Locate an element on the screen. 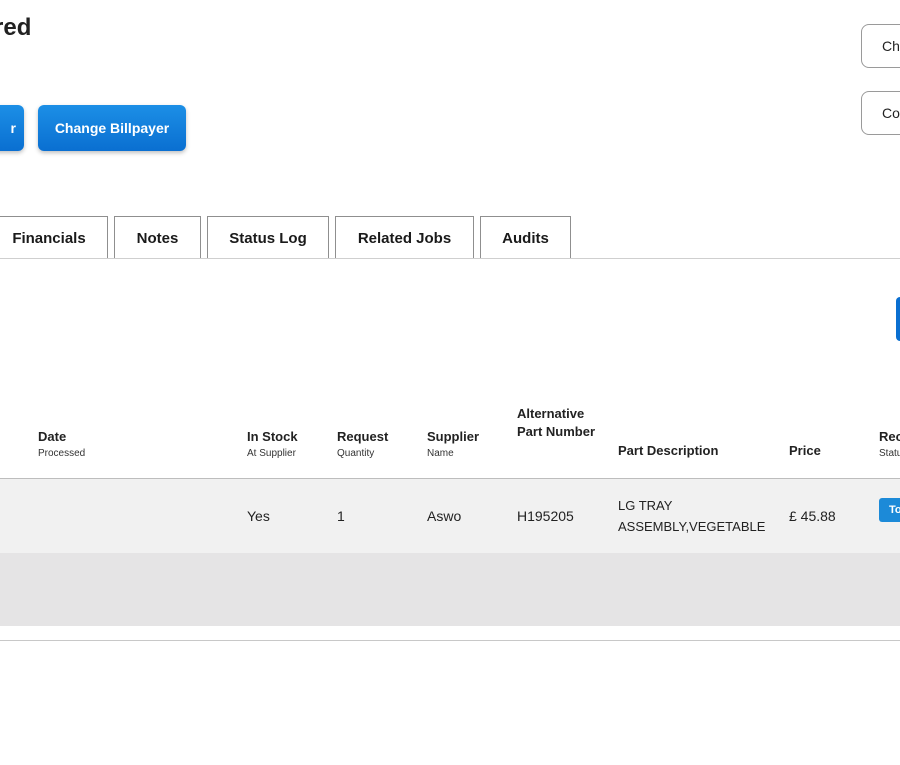 This screenshot has width=900, height=765. table-bottom-divider is located at coordinates (450, 640).